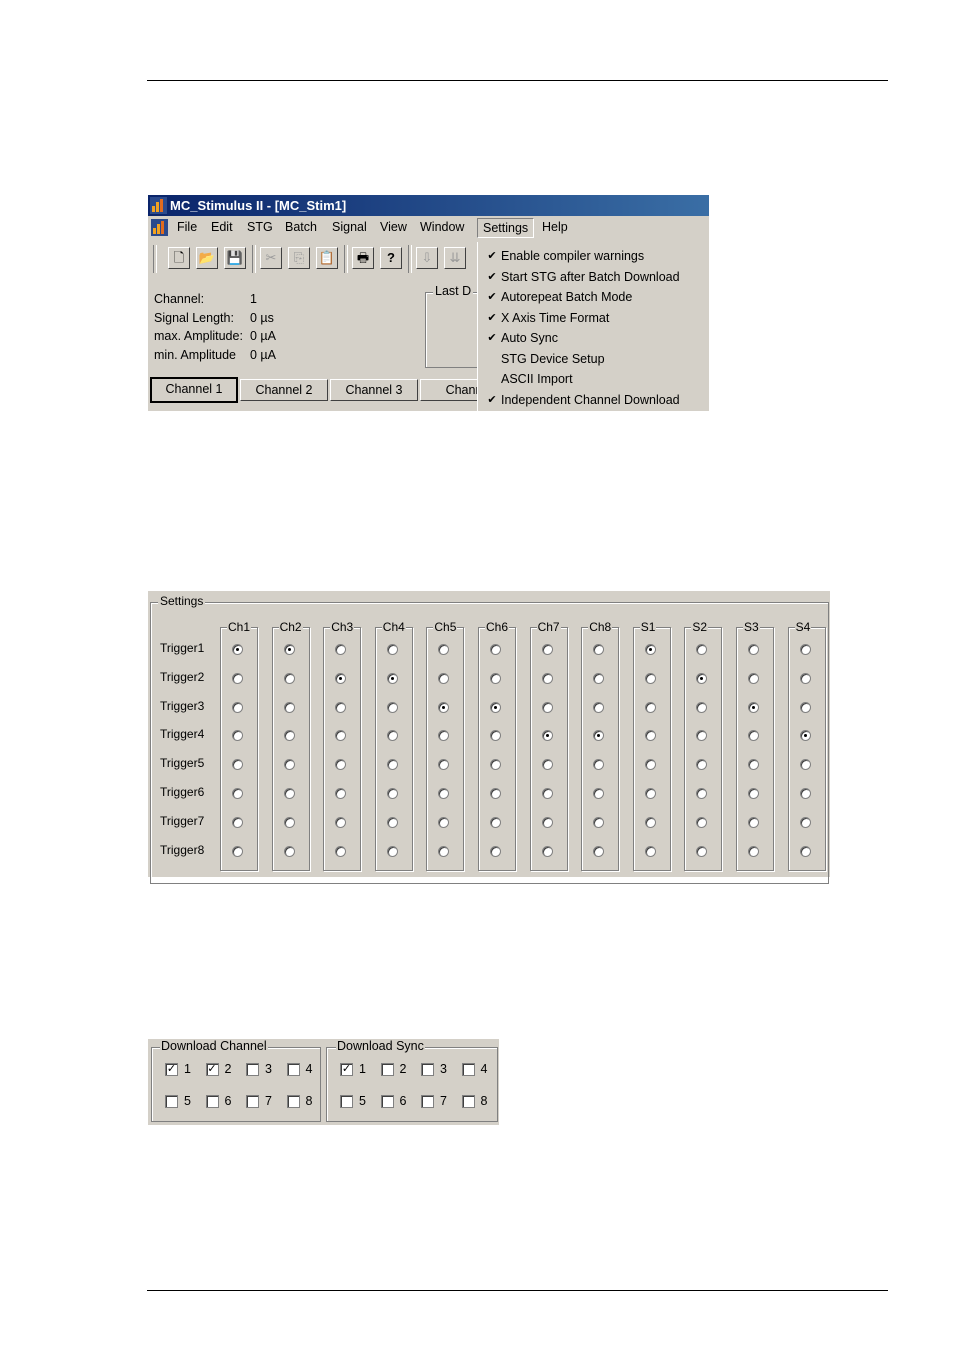 The width and height of the screenshot is (954, 1350). What do you see at coordinates (805, 765) in the screenshot?
I see `radio-s4-trigger5` at bounding box center [805, 765].